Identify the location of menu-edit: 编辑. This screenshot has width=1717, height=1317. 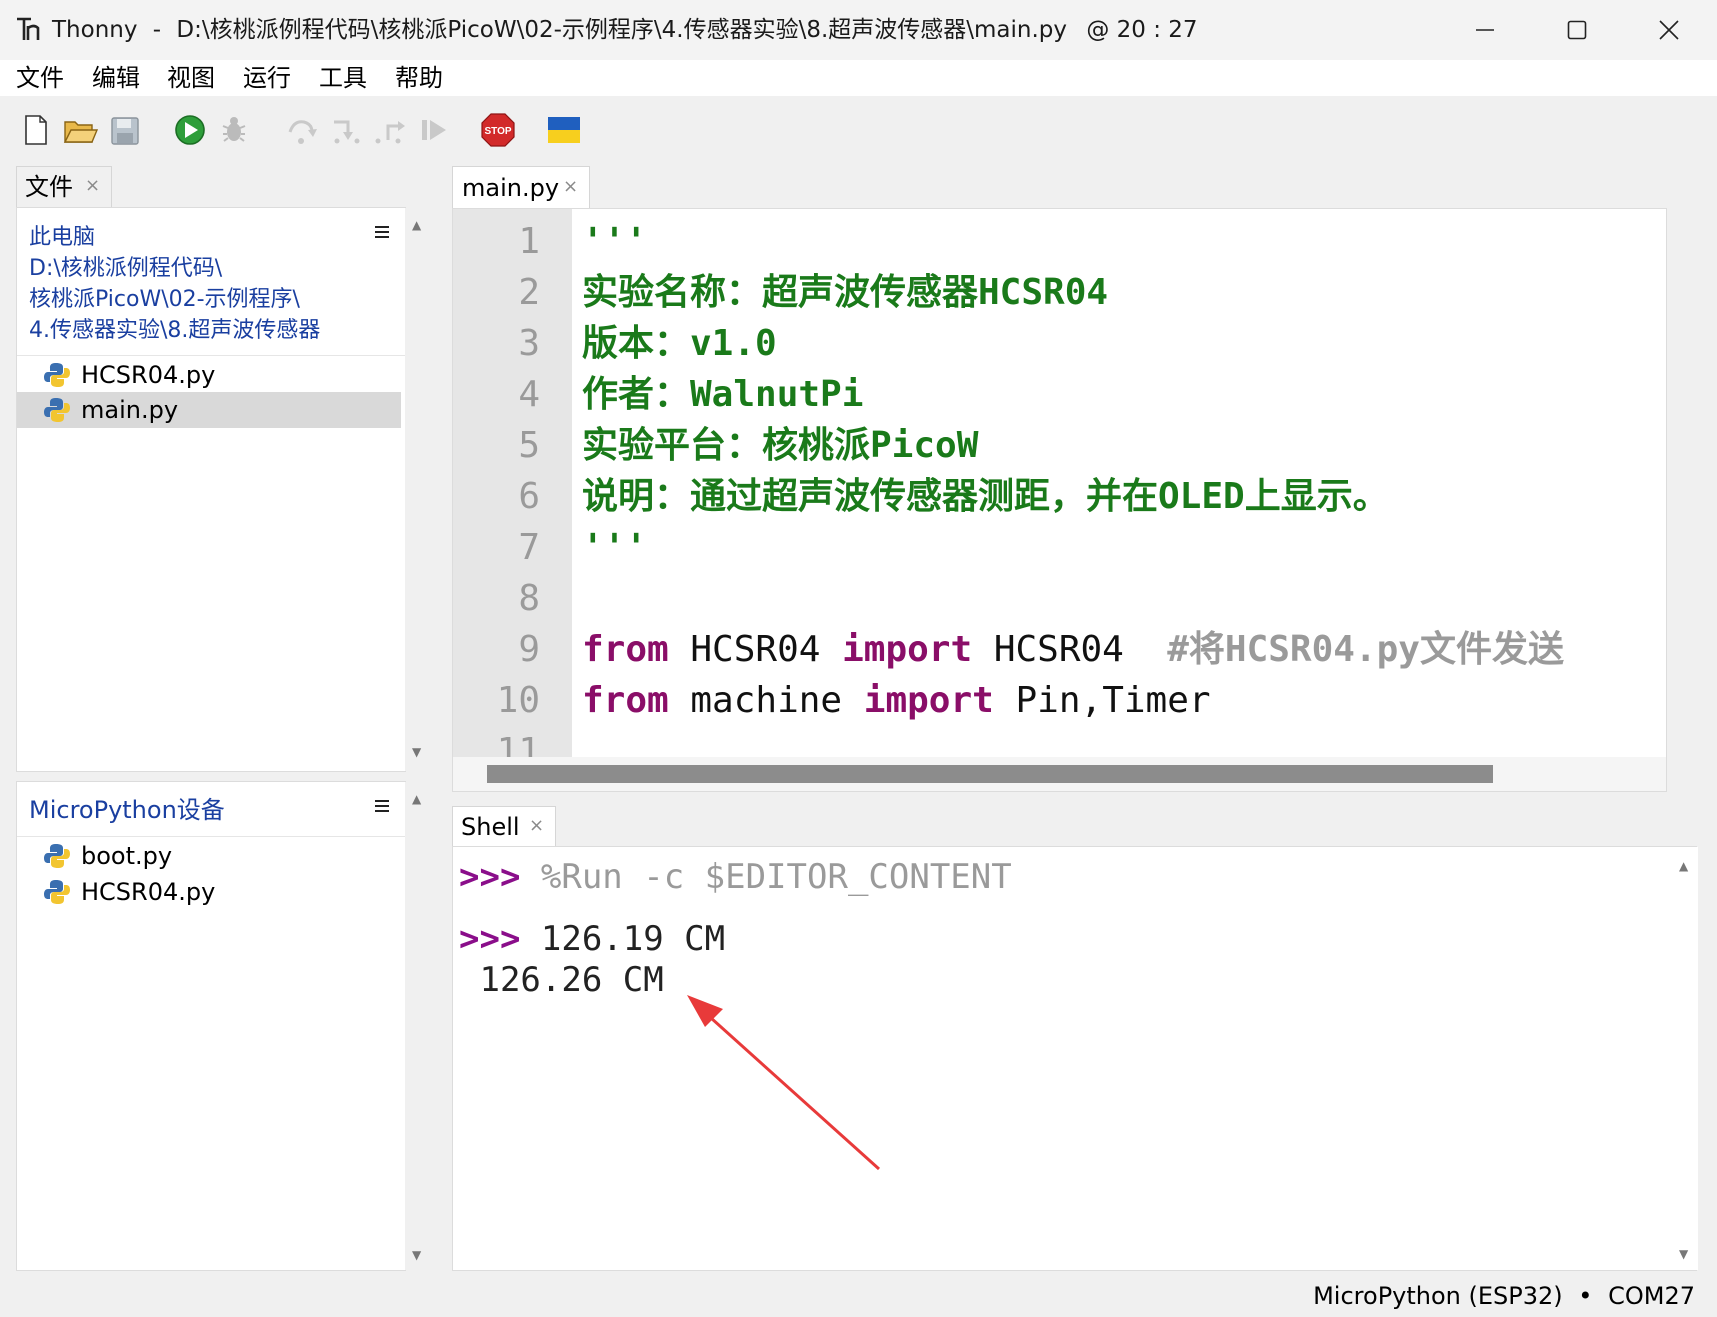
(116, 78).